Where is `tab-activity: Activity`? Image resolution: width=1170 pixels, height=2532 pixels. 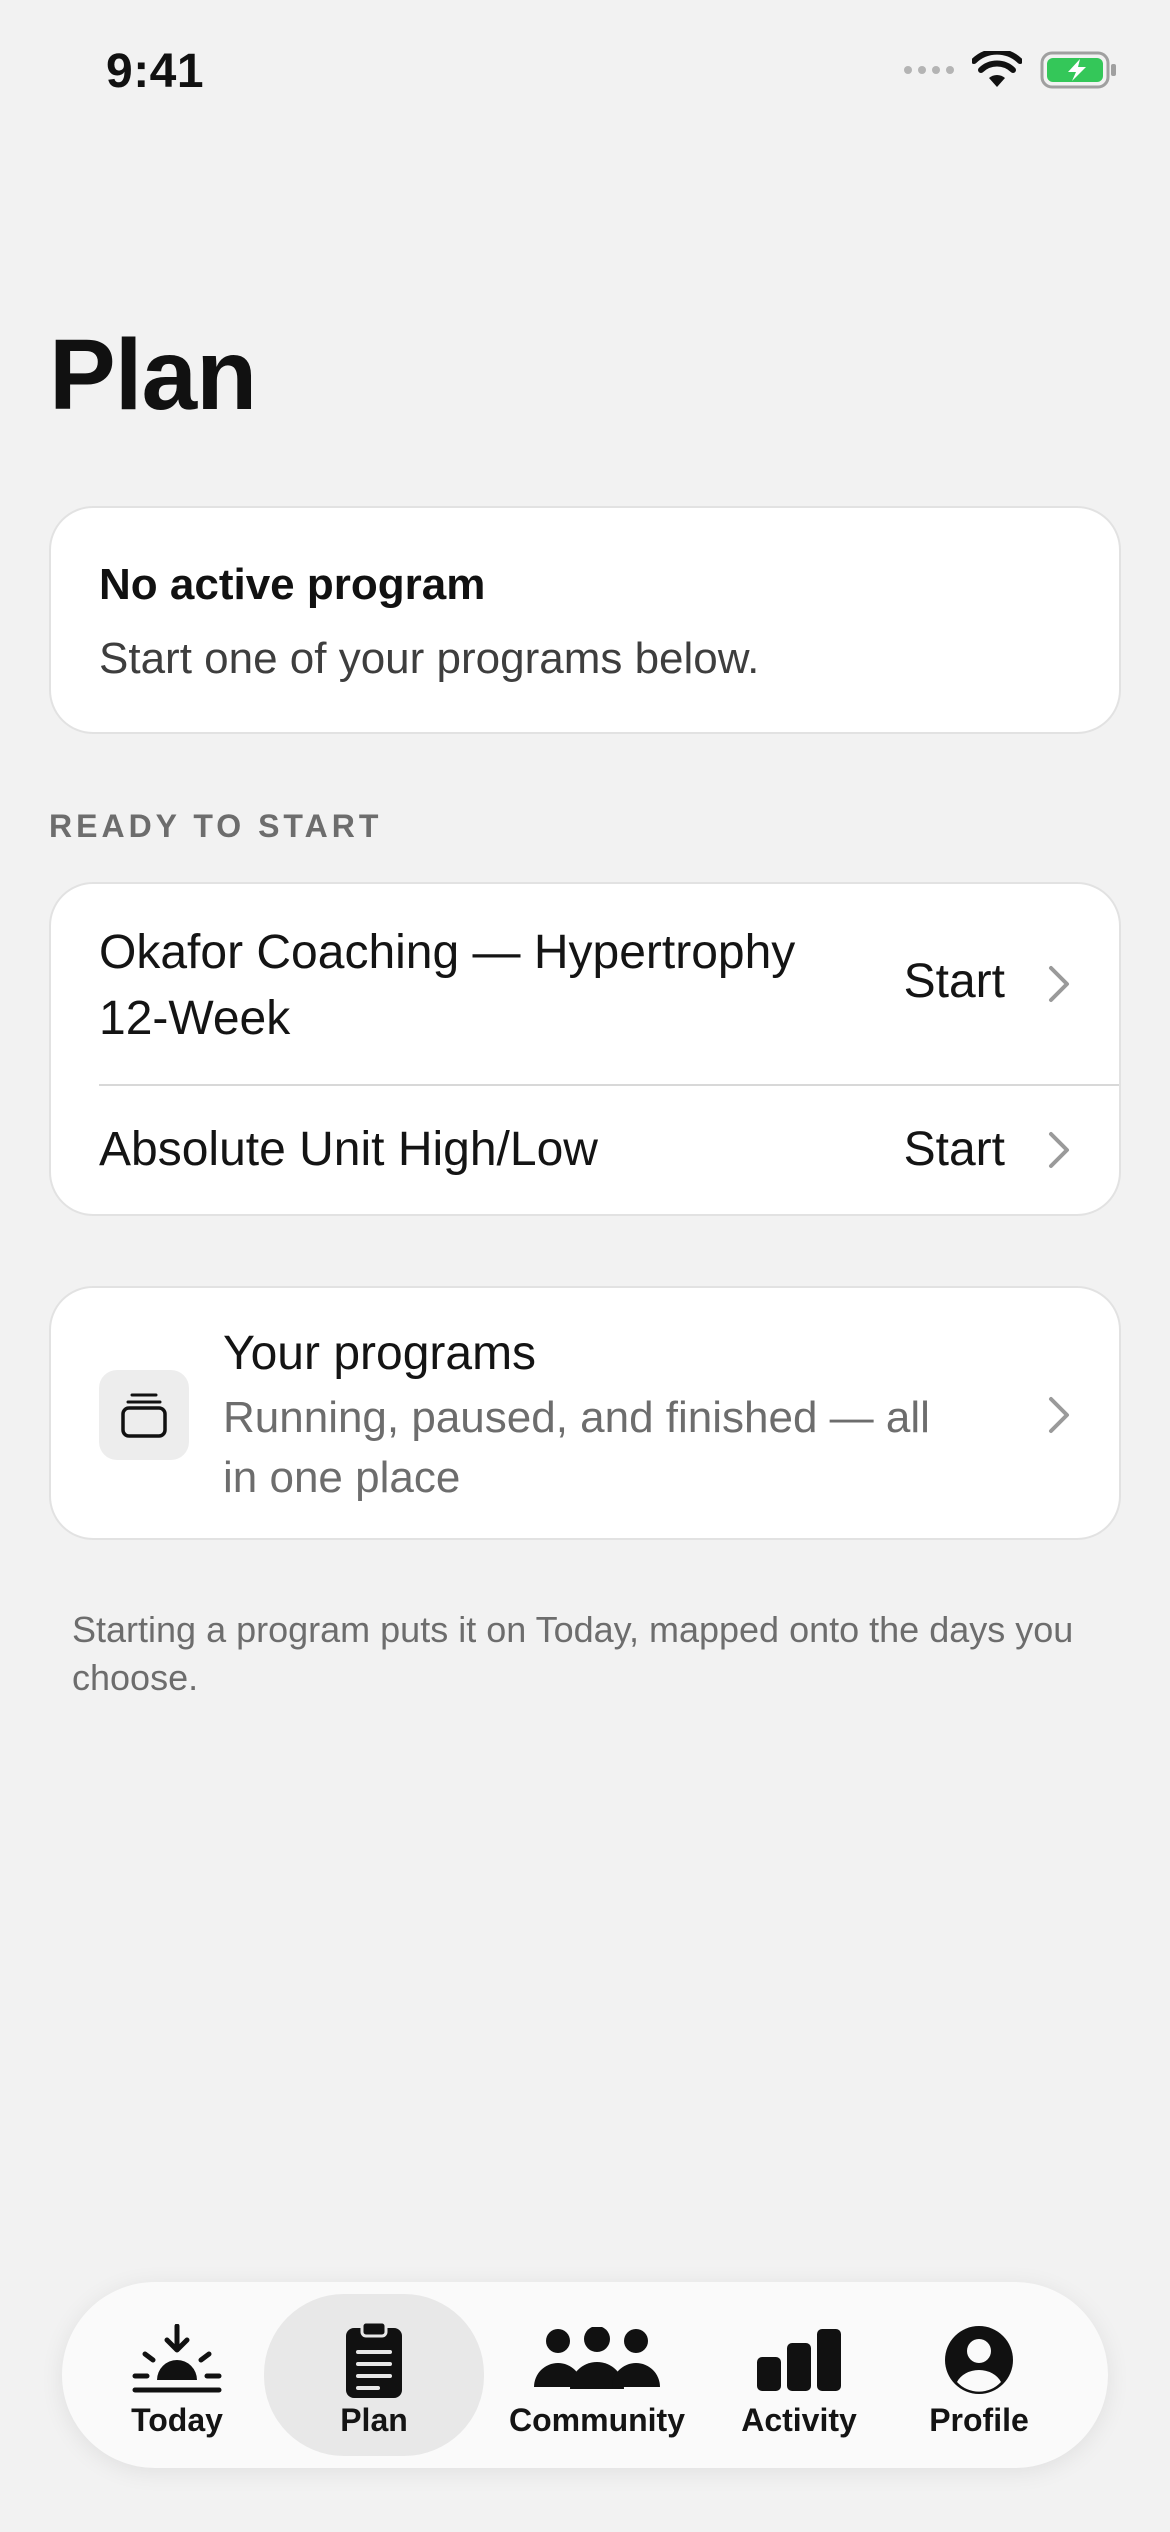
tab-activity: Activity is located at coordinates (799, 2375).